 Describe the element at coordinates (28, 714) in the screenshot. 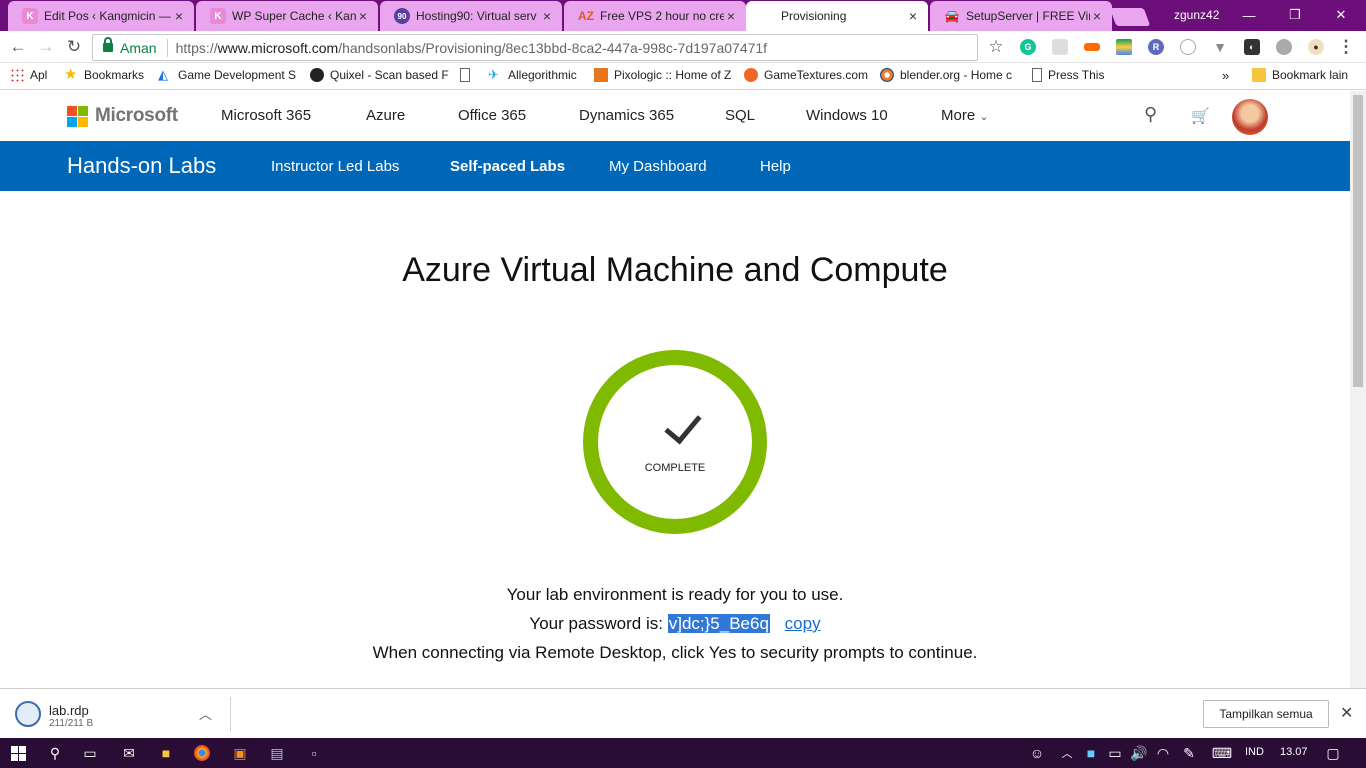

I see `rdp-file-icon` at that location.